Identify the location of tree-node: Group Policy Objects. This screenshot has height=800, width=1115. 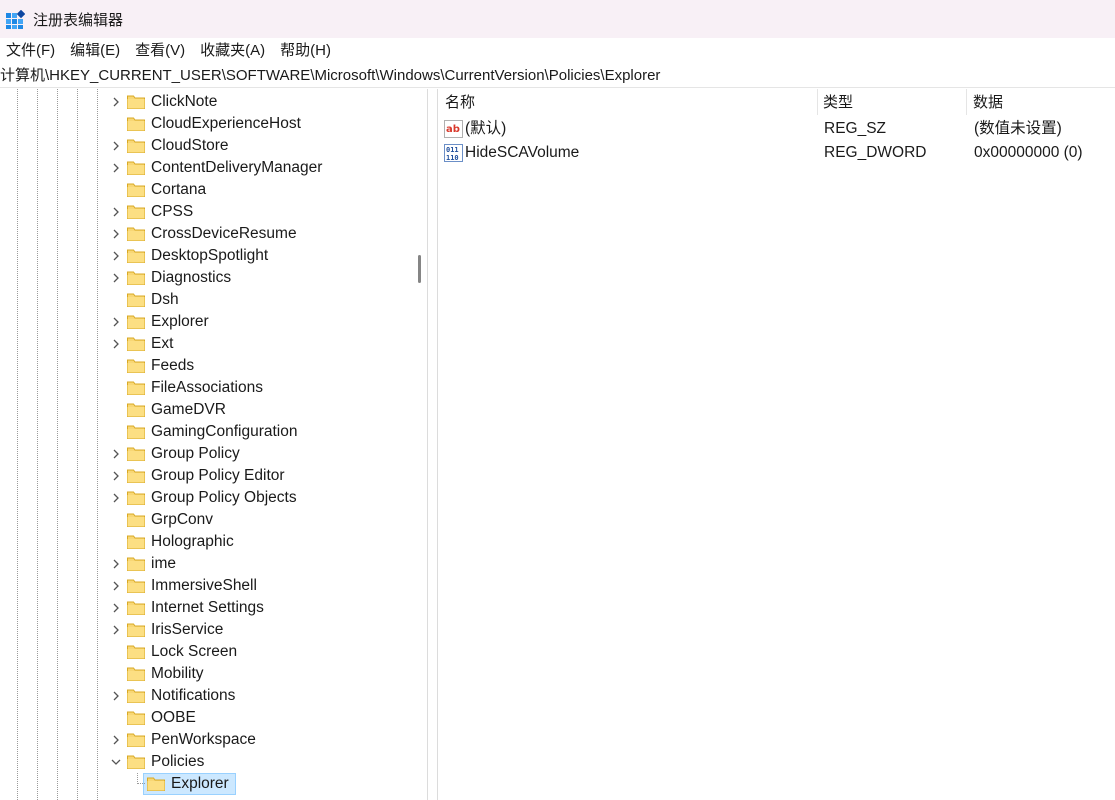
(205, 498).